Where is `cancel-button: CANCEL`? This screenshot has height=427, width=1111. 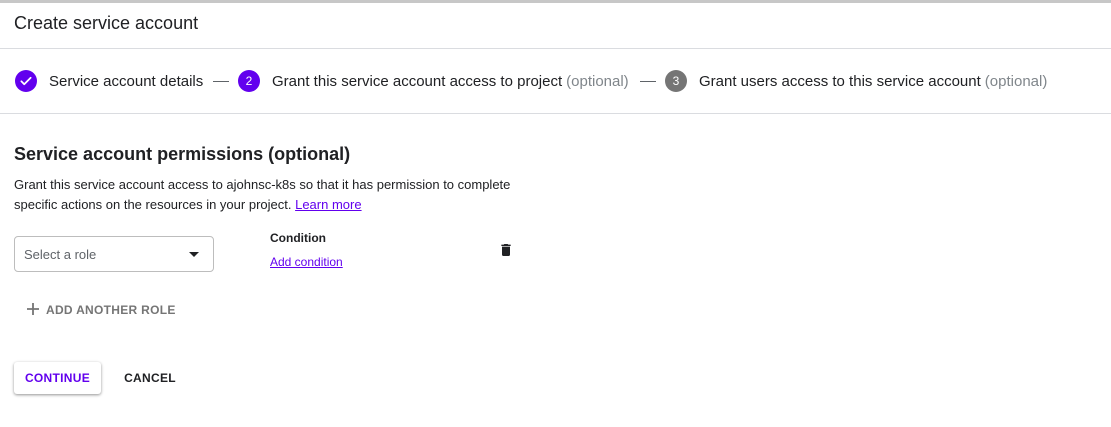
cancel-button: CANCEL is located at coordinates (150, 378).